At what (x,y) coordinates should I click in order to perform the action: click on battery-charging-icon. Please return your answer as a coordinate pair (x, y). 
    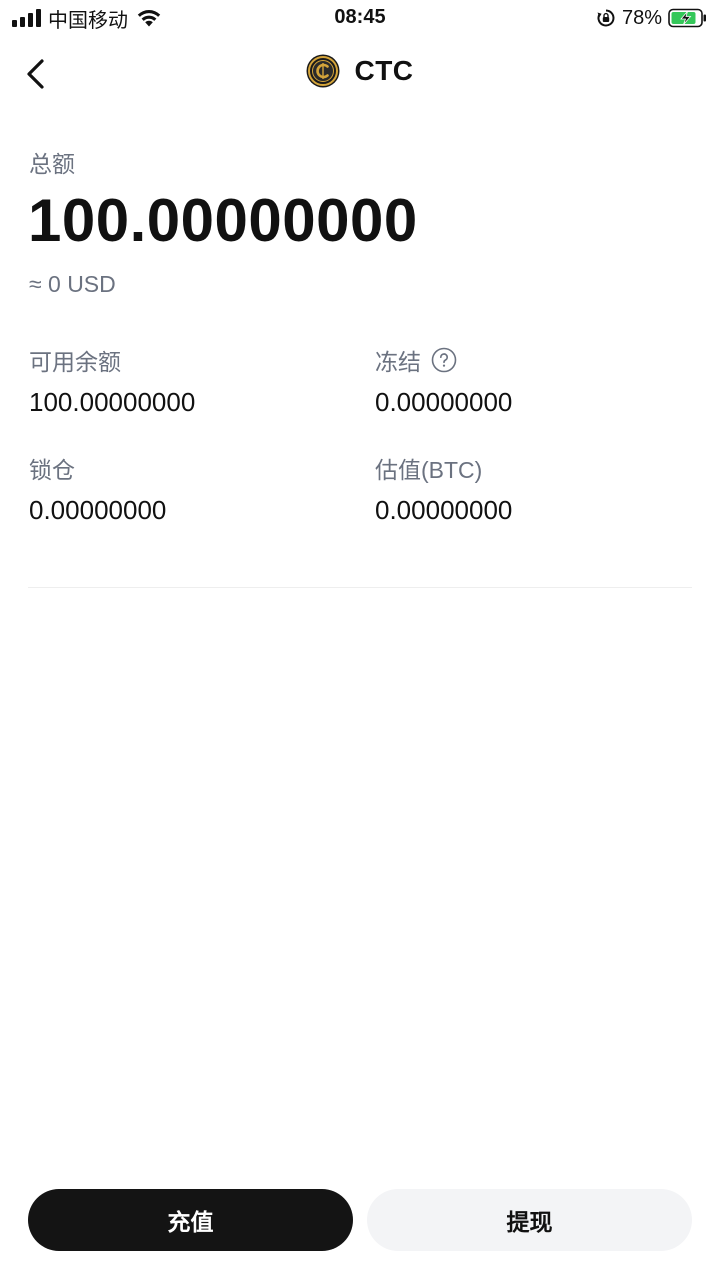
    Looking at the image, I should click on (687, 18).